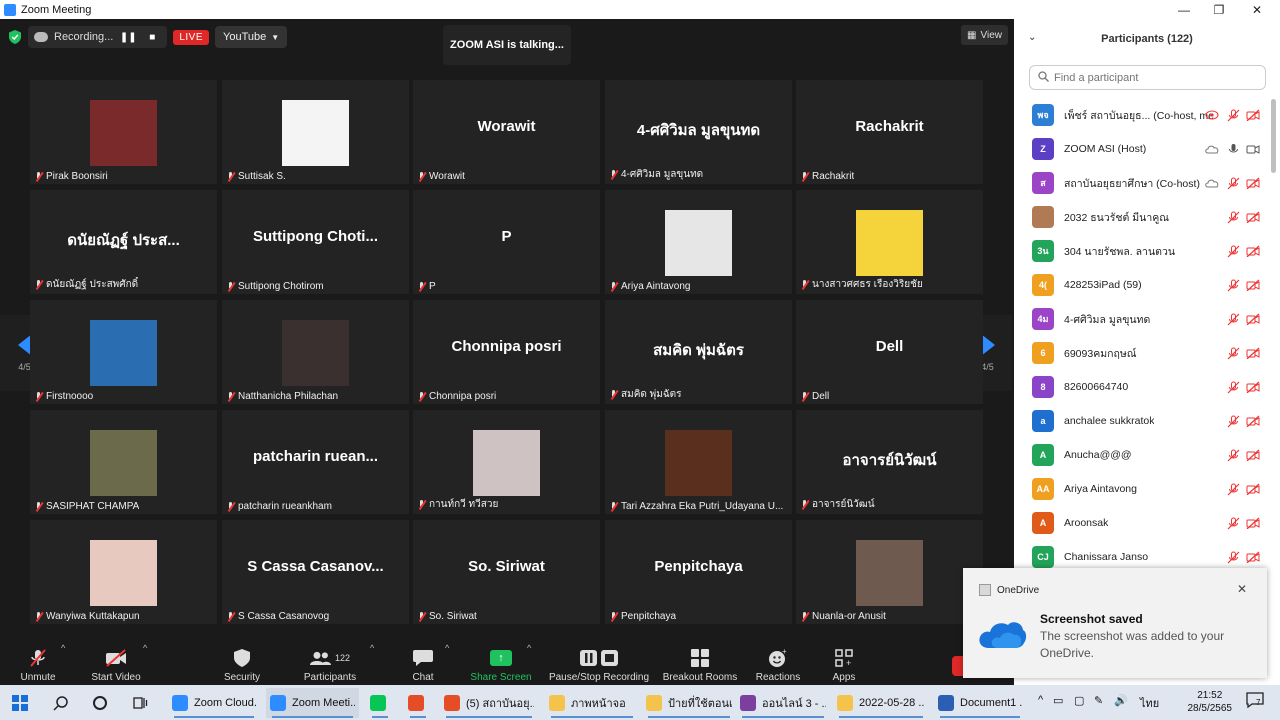 This screenshot has height=720, width=1280. Describe the element at coordinates (330, 661) in the screenshot. I see `participants-button: 122 Participants` at that location.